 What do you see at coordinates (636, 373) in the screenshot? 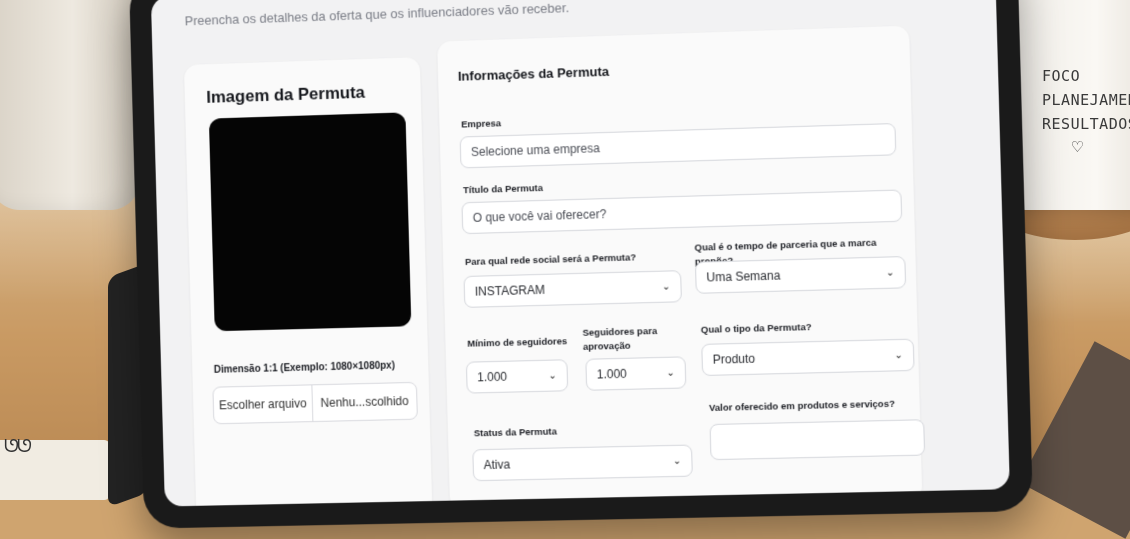
I see `approval-followers-select: 1.000 ⌄` at bounding box center [636, 373].